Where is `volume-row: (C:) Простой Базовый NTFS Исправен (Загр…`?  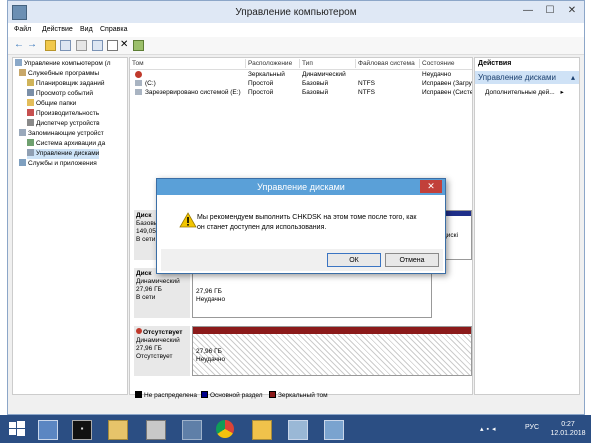 volume-row: (C:) Простой Базовый NTFS Исправен (Загр… is located at coordinates (301, 83).